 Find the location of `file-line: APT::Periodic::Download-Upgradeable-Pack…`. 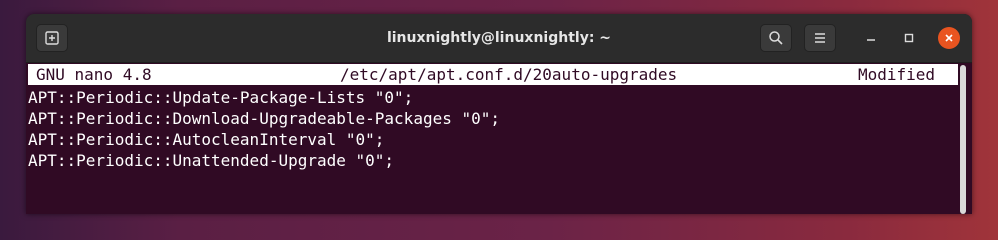

file-line: APT::Periodic::Download-Upgradeable-Pack… is located at coordinates (264, 118).